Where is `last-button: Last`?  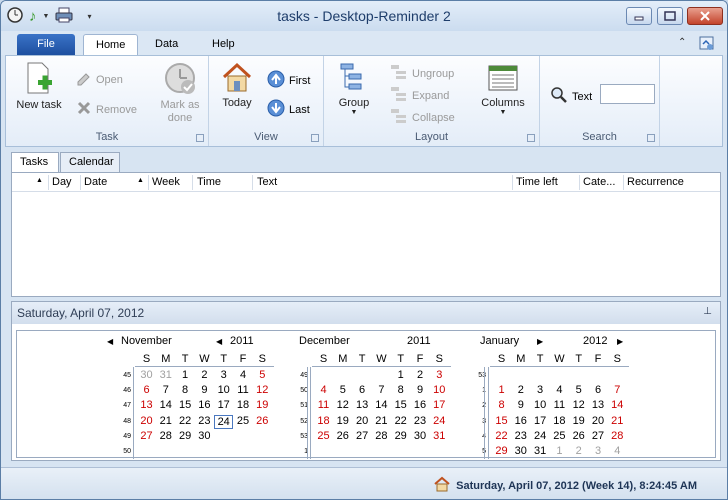
last-button: Last is located at coordinates (288, 109).